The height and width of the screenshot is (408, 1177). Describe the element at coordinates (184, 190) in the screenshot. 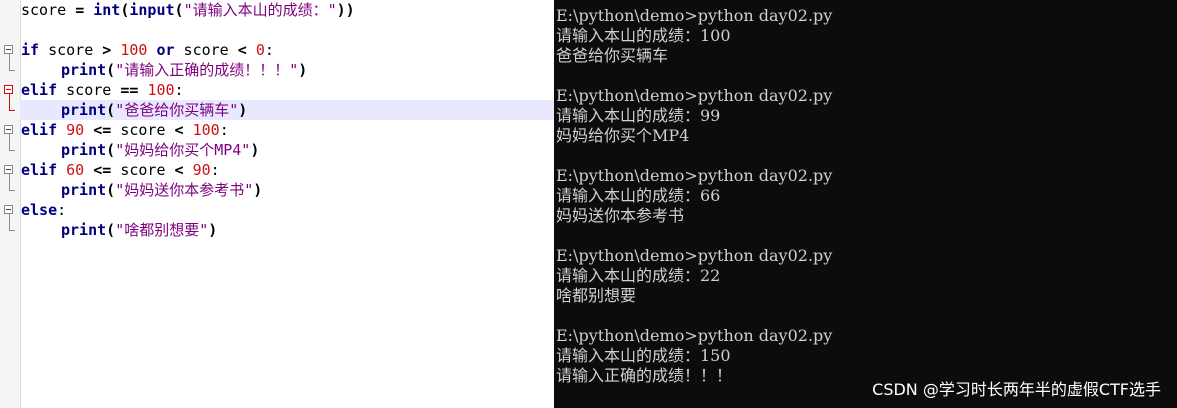

I see `code-token: "妈妈送你本参考书"` at that location.